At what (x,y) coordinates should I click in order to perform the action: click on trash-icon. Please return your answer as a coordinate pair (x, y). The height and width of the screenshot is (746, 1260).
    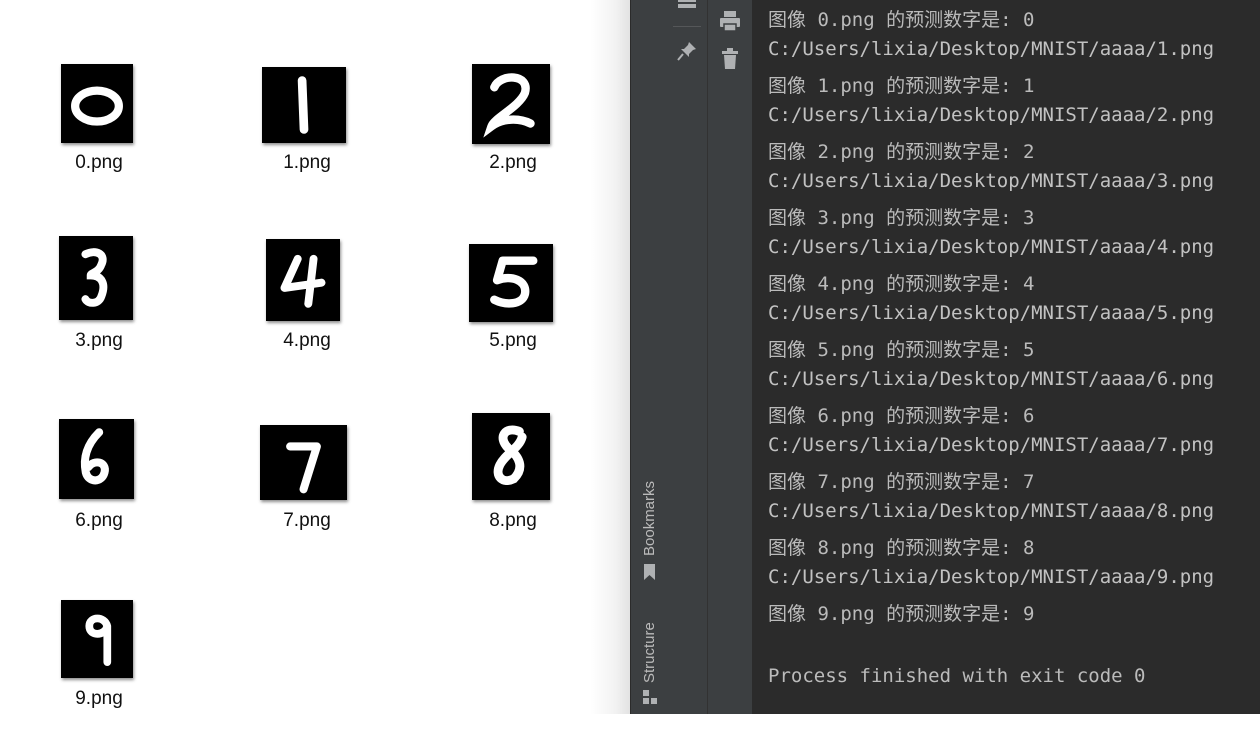
    Looking at the image, I should click on (730, 61).